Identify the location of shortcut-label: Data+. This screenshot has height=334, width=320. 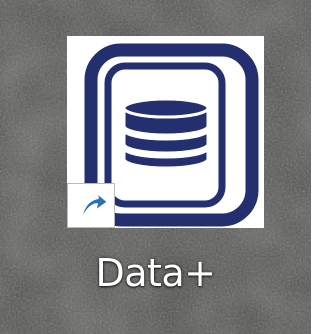
(155, 273).